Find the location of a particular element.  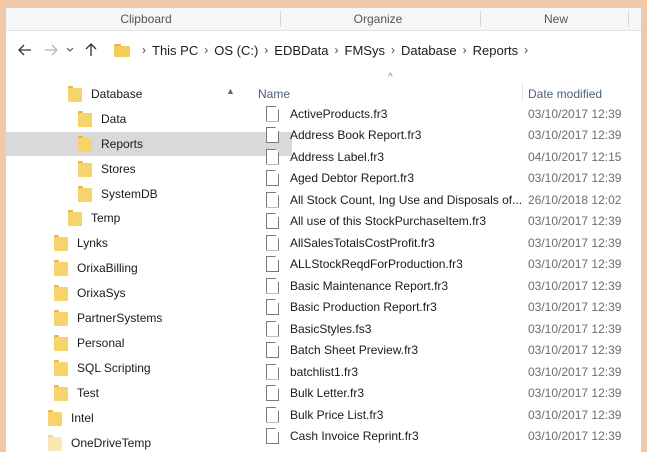

file-row: Batch Sheet Preview.fr3 03/10/2017 12:39 is located at coordinates (445, 350).